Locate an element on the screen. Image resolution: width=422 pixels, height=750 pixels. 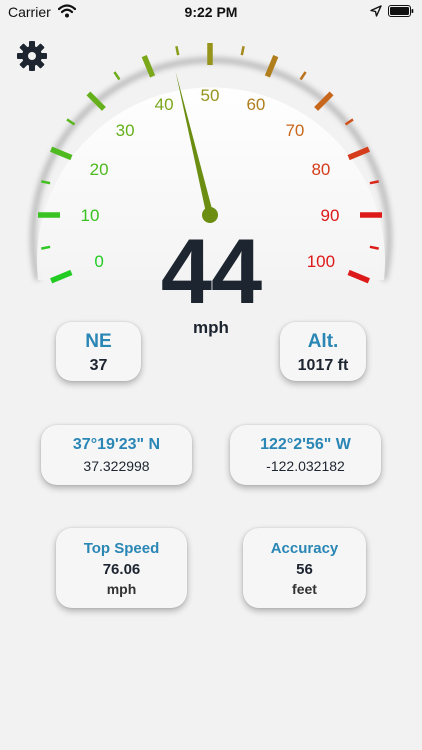
accuracy-unit: feet is located at coordinates (304, 589).